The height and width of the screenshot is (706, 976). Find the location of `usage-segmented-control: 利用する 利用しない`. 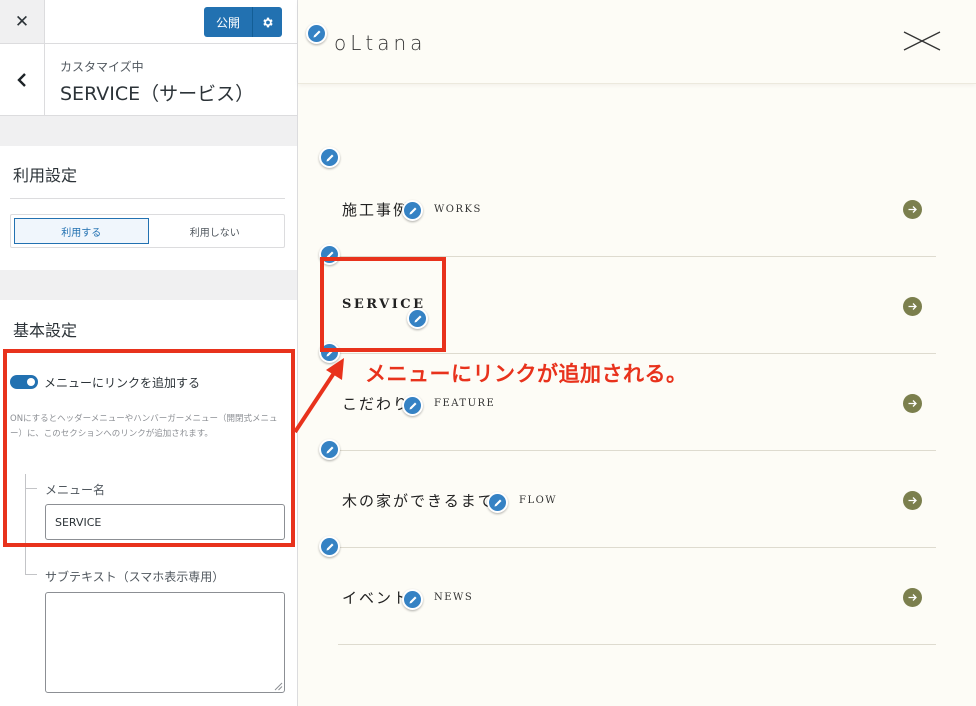

usage-segmented-control: 利用する 利用しない is located at coordinates (147, 231).